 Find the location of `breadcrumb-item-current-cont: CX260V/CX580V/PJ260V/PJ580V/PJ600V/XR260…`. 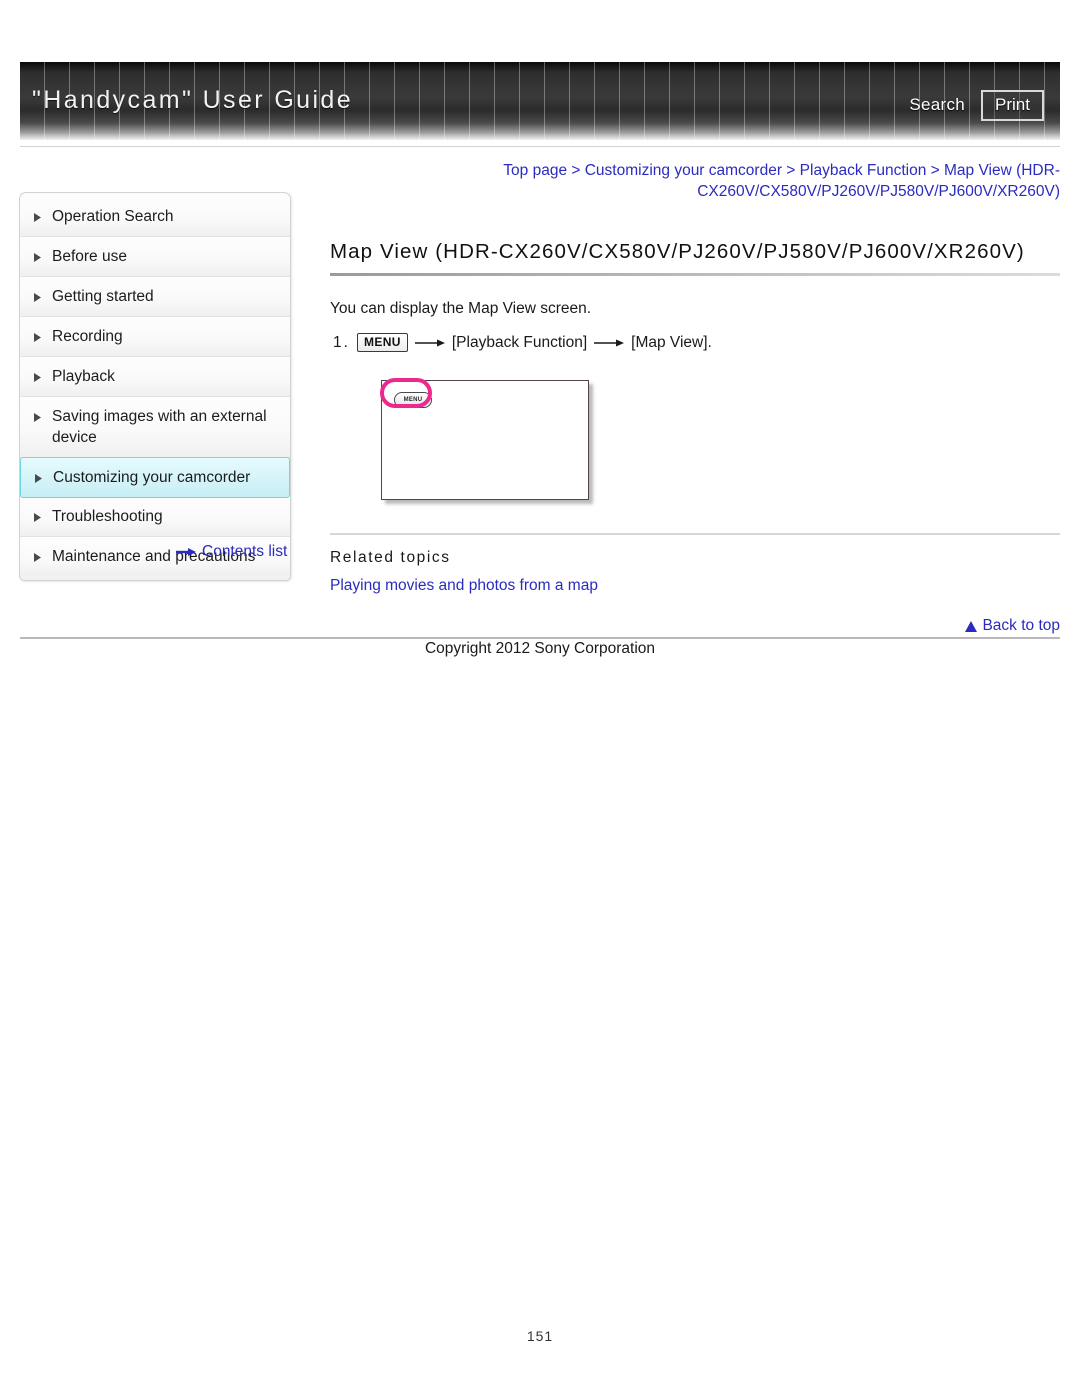

breadcrumb-item-current-cont: CX260V/CX580V/PJ260V/PJ580V/PJ600V/XR260… is located at coordinates (878, 191).